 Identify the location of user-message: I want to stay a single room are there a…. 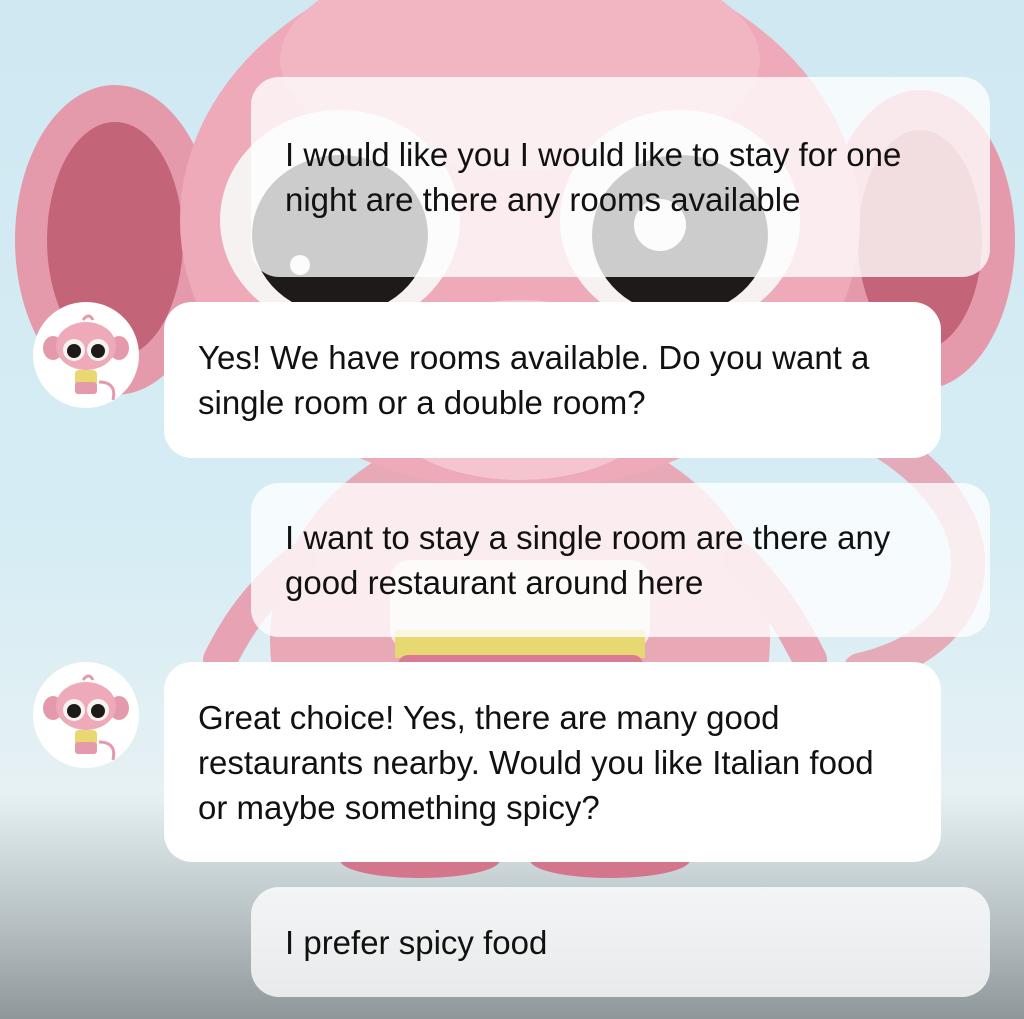
(620, 560).